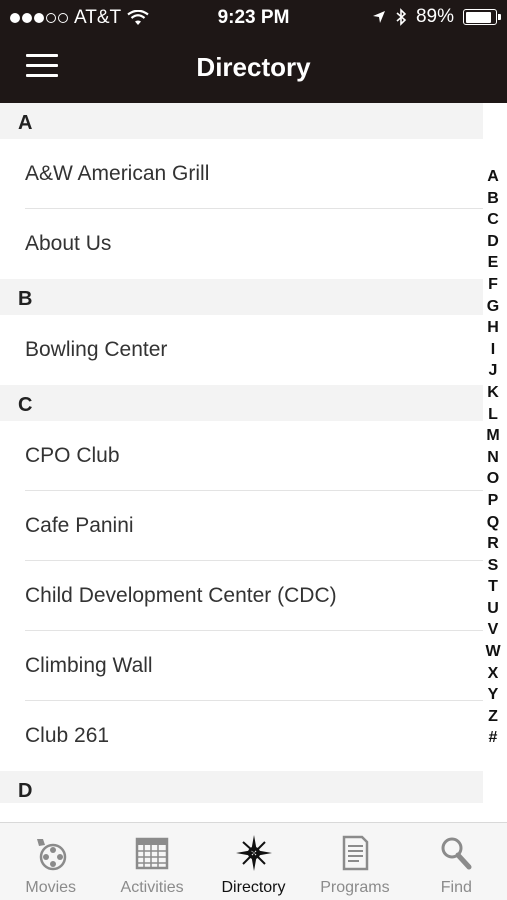  I want to click on index-letter: B, so click(493, 199).